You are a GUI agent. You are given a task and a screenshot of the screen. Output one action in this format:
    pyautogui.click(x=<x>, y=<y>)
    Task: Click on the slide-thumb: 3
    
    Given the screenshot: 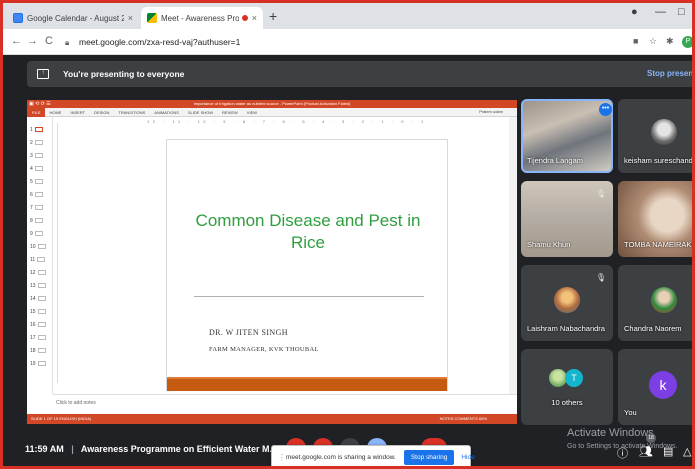 What is the action you would take?
    pyautogui.click(x=36, y=156)
    